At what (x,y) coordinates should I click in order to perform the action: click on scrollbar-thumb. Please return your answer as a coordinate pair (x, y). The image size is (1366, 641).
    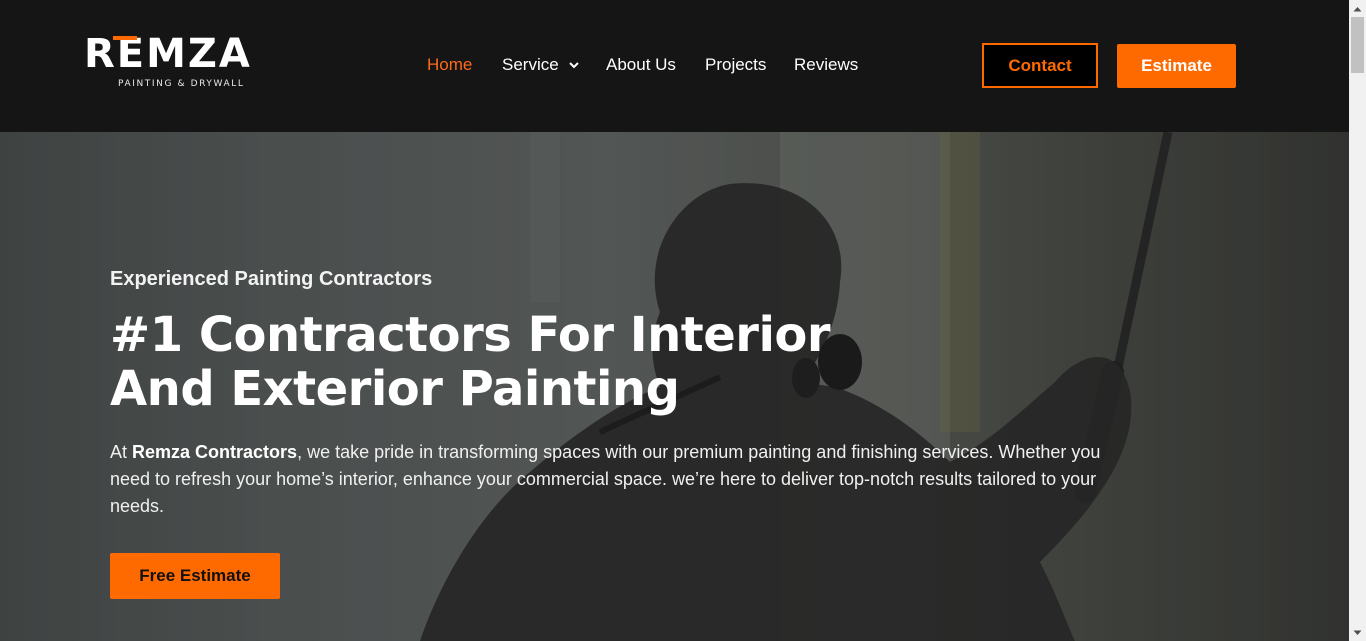
    Looking at the image, I should click on (1357, 45).